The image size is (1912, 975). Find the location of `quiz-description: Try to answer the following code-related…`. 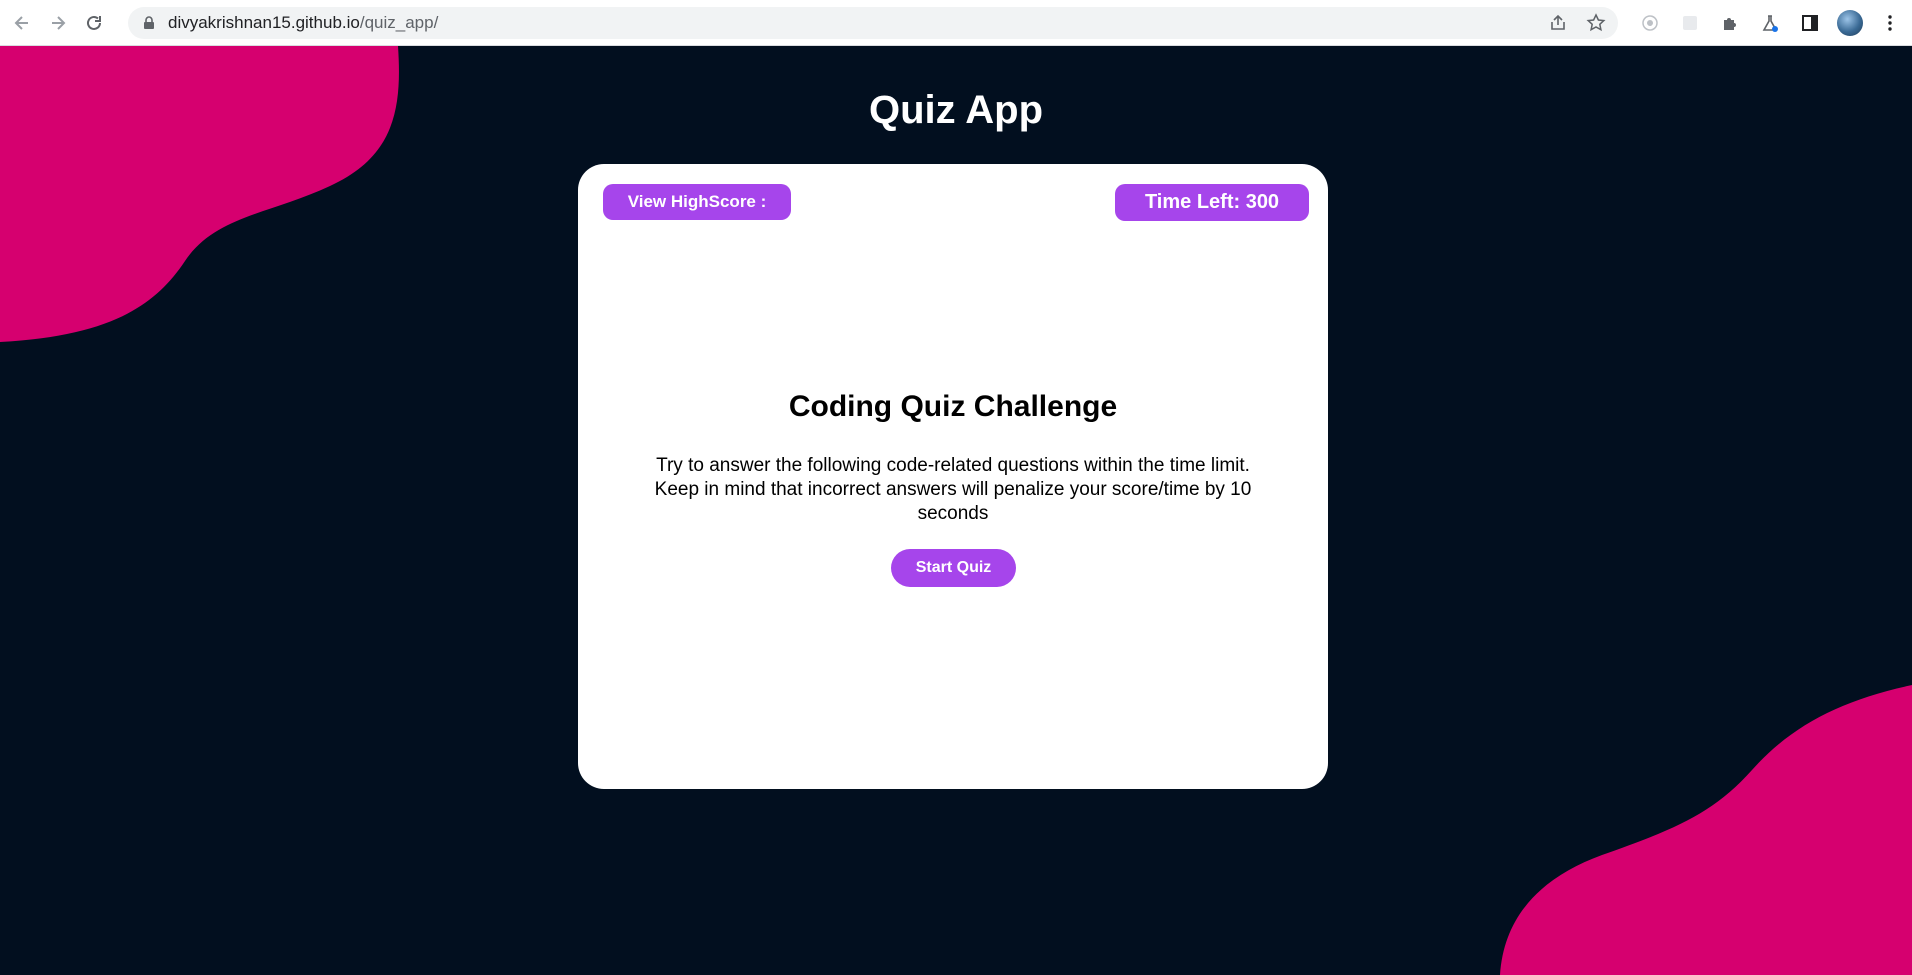

quiz-description: Try to answer the following code-related… is located at coordinates (953, 489).